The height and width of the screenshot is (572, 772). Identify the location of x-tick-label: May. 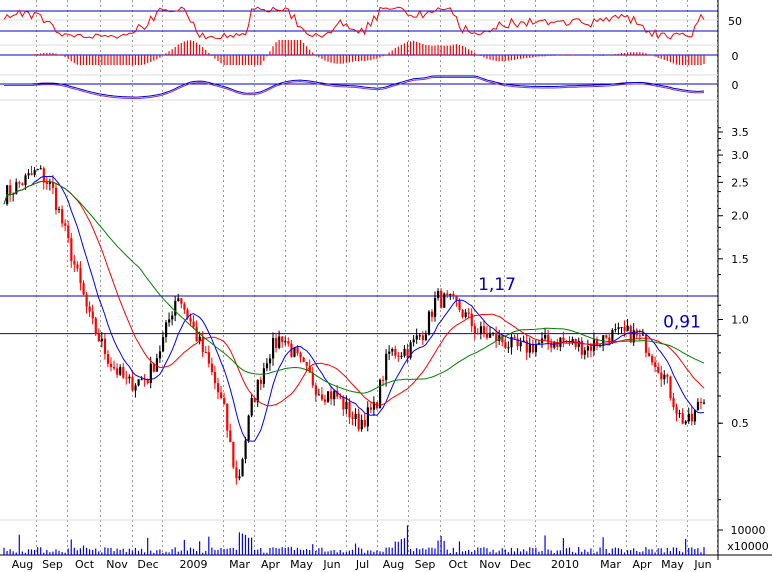
(672, 564).